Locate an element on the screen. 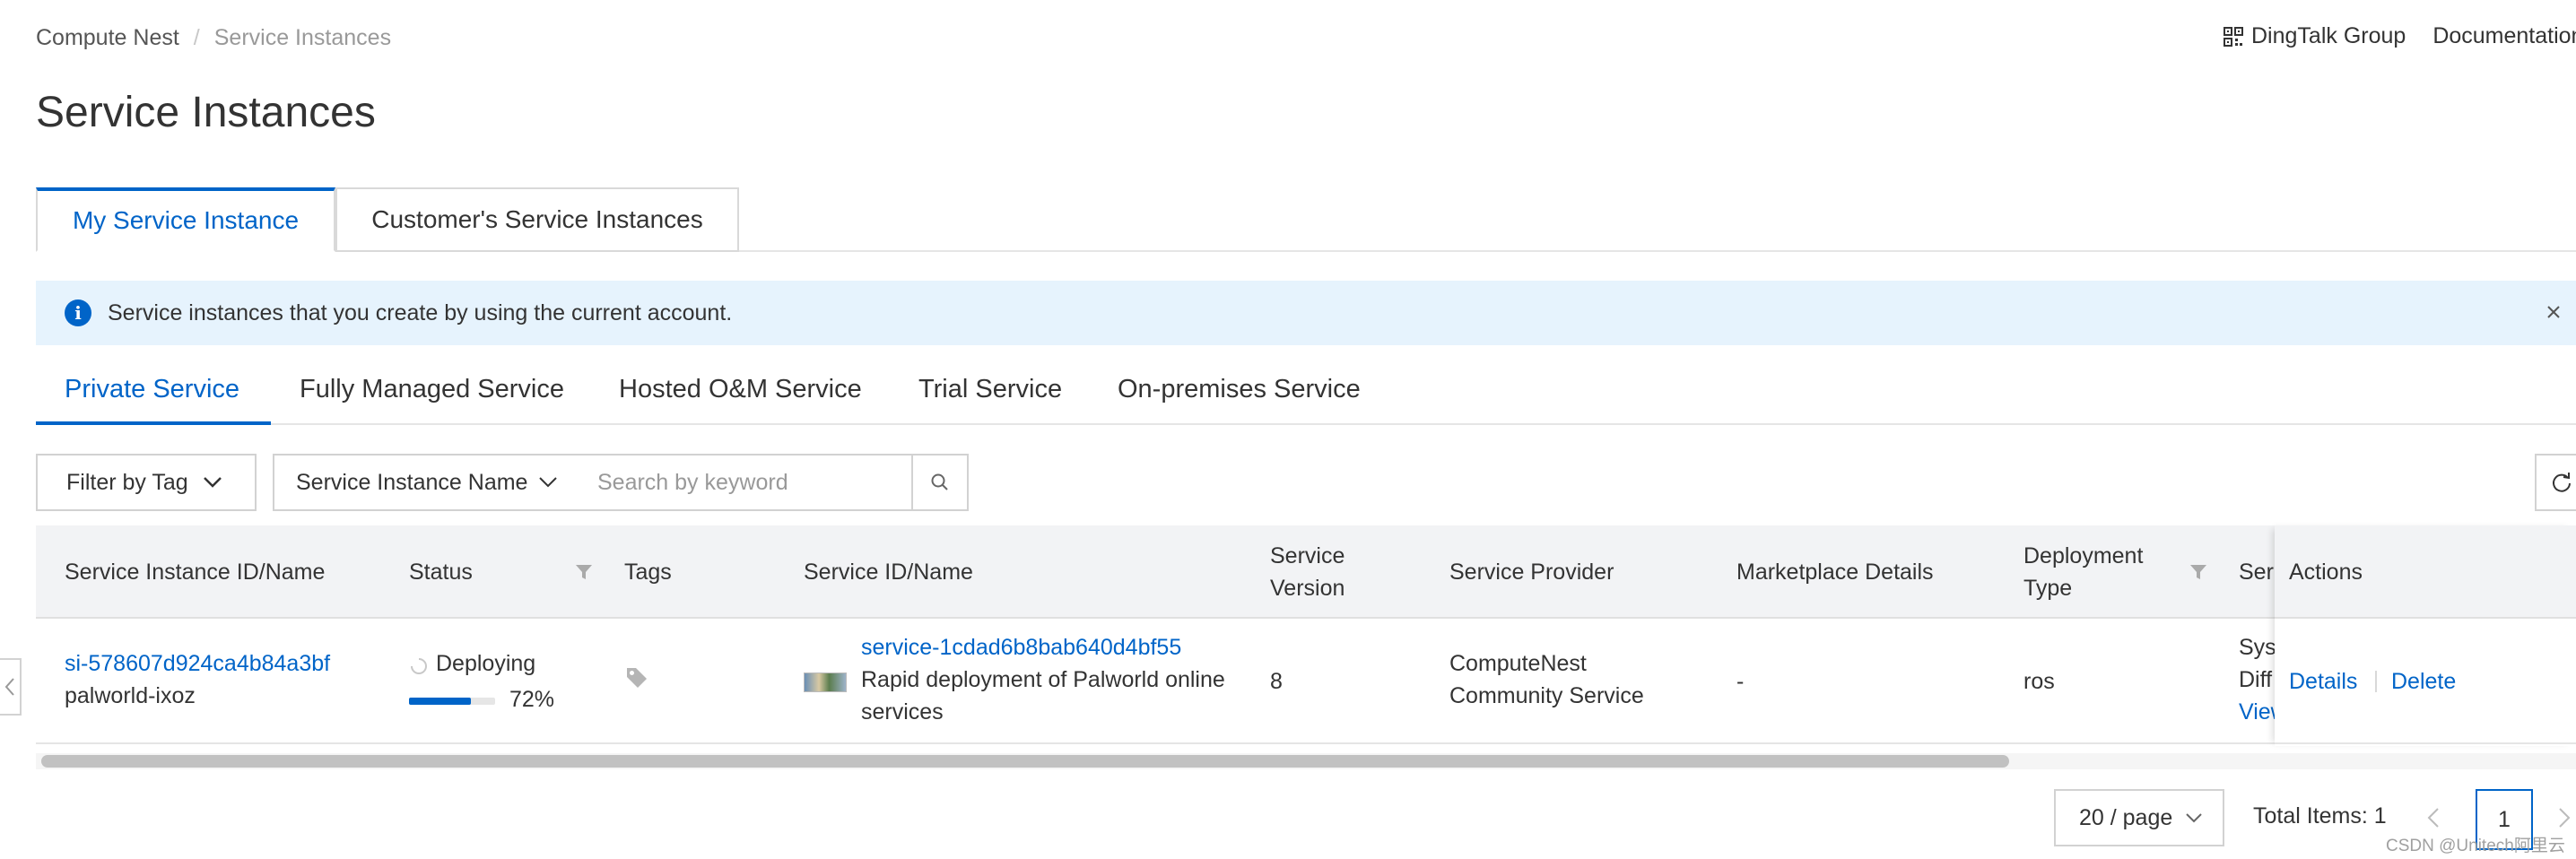 Image resolution: width=2576 pixels, height=859 pixels. header-service-version-line2: Version is located at coordinates (1307, 588).